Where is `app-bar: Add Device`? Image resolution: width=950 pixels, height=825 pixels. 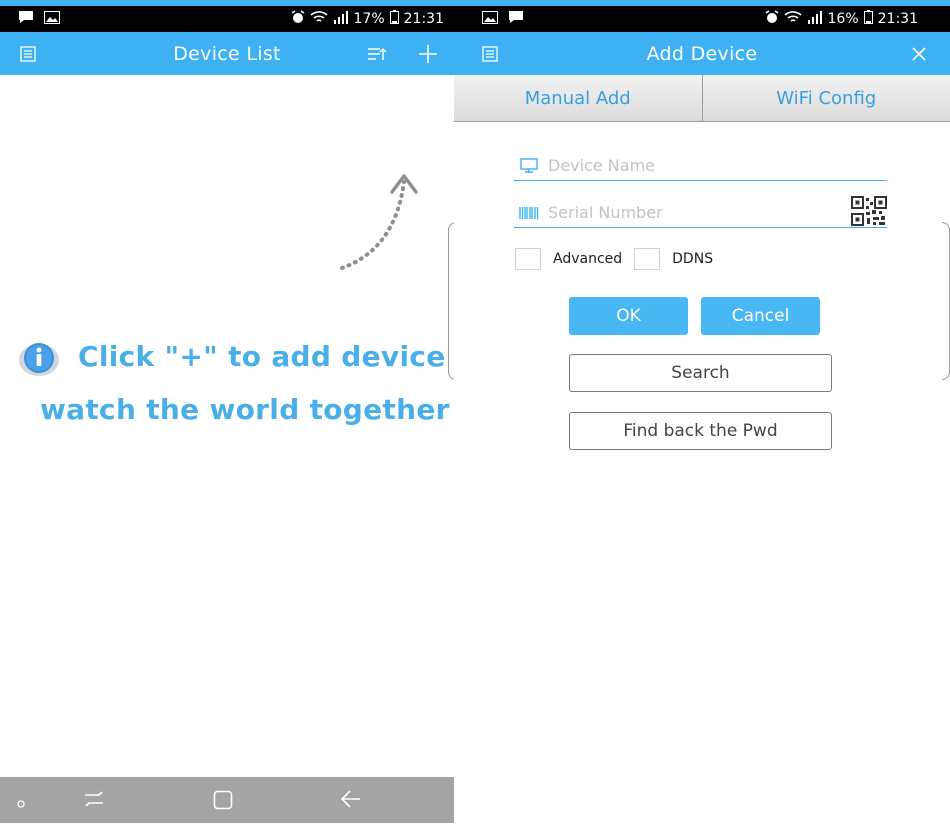 app-bar: Add Device is located at coordinates (702, 53).